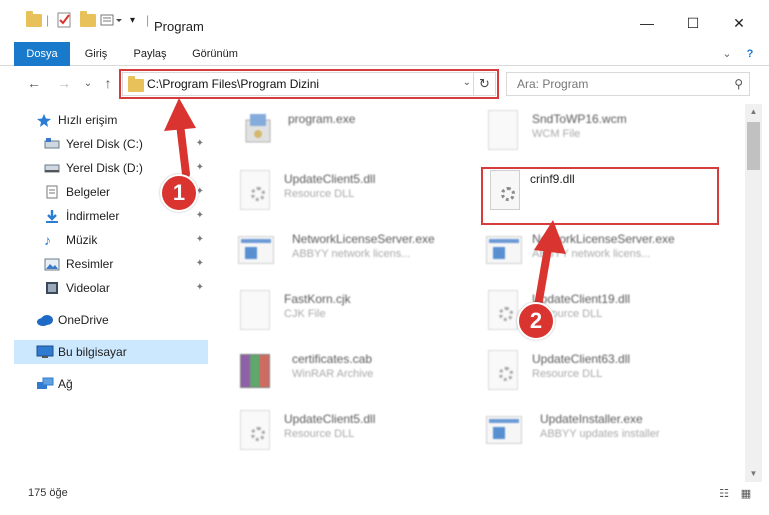 The image size is (769, 515). Describe the element at coordinates (317, 299) in the screenshot. I see `file-name: FastKorn.cjk` at that location.